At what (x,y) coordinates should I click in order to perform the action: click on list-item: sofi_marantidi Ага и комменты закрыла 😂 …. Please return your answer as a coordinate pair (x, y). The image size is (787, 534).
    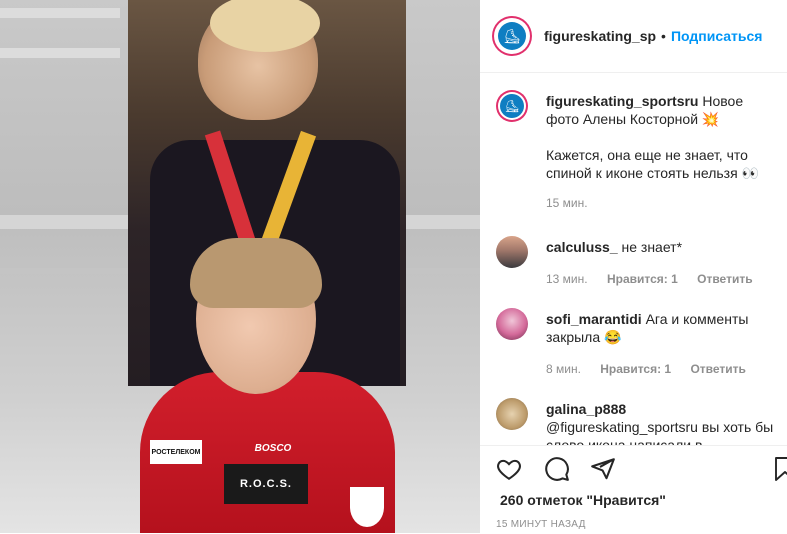
    Looking at the image, I should click on (638, 348).